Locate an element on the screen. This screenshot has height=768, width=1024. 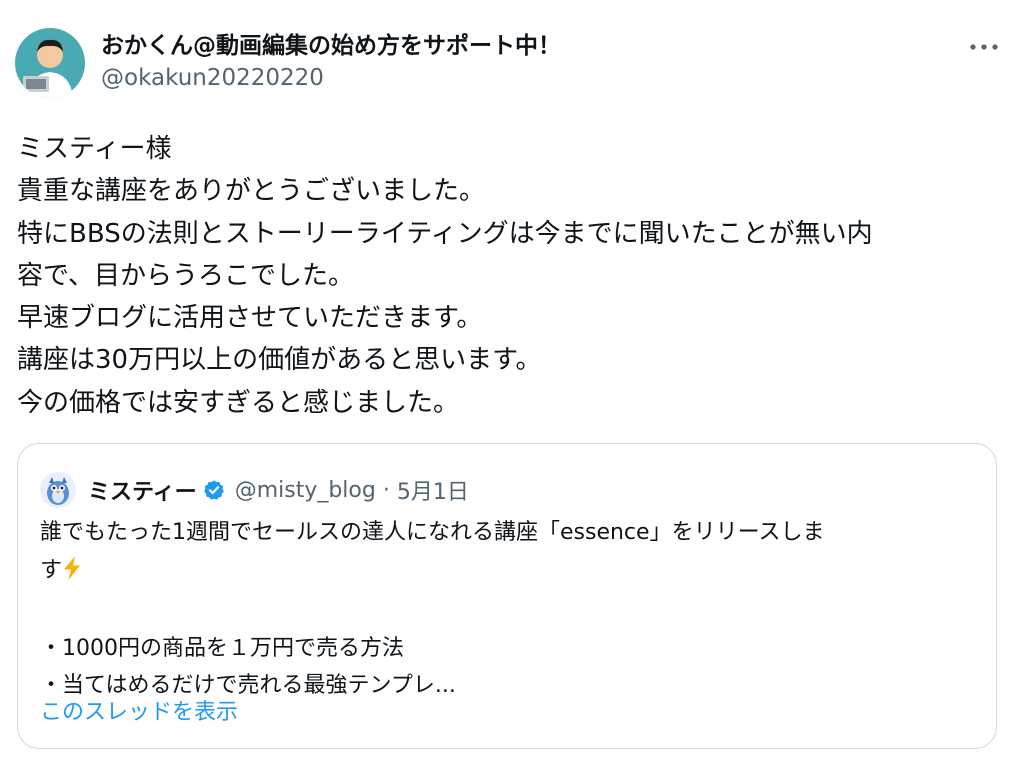
tweet-text-line: 貴重な講座をありがとうございました。 is located at coordinates (251, 191).